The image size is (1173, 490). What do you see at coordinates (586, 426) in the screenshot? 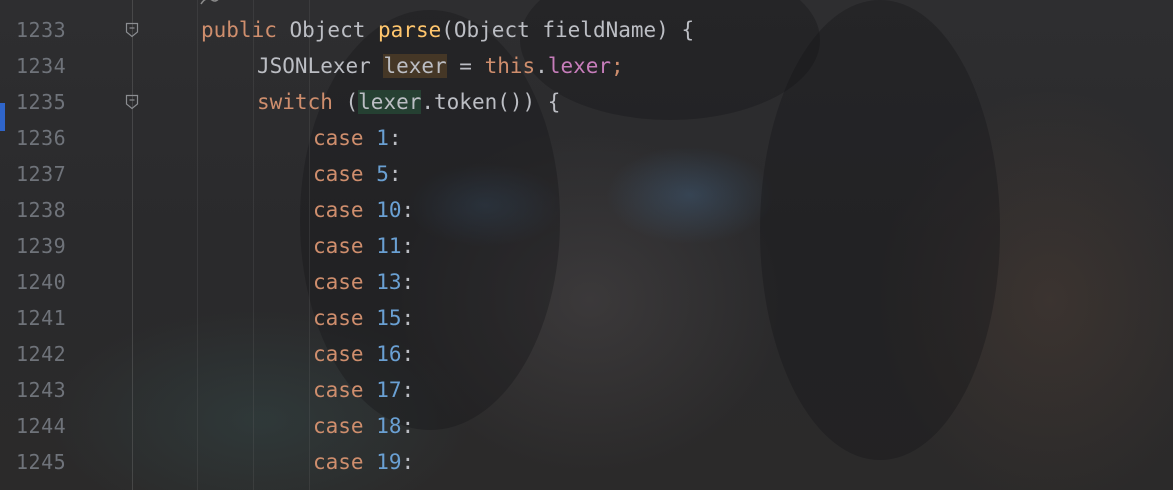
I see `code-line: 1244 case 18:` at bounding box center [586, 426].